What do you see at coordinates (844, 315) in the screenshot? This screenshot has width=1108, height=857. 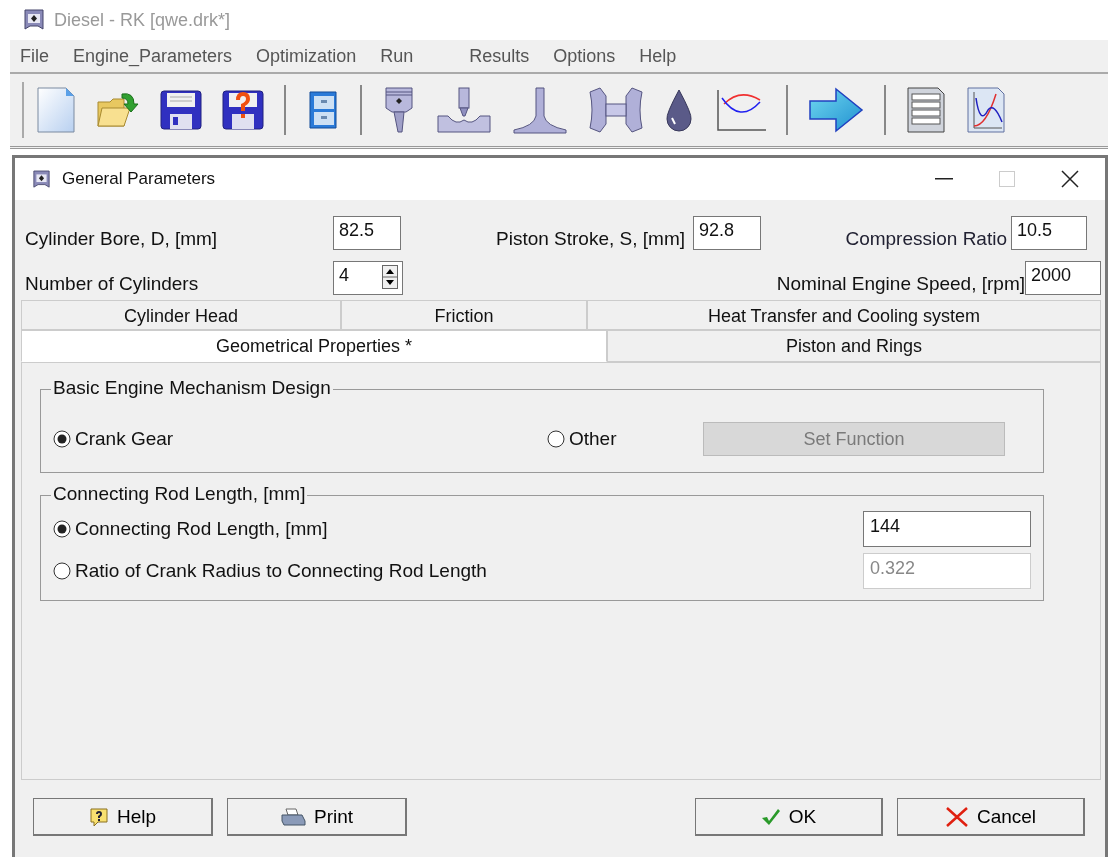 I see `tab: Heat Transfer and Cooling system` at bounding box center [844, 315].